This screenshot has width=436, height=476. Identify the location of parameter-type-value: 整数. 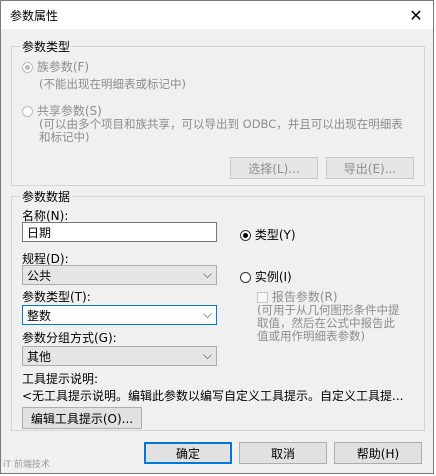
(39, 316).